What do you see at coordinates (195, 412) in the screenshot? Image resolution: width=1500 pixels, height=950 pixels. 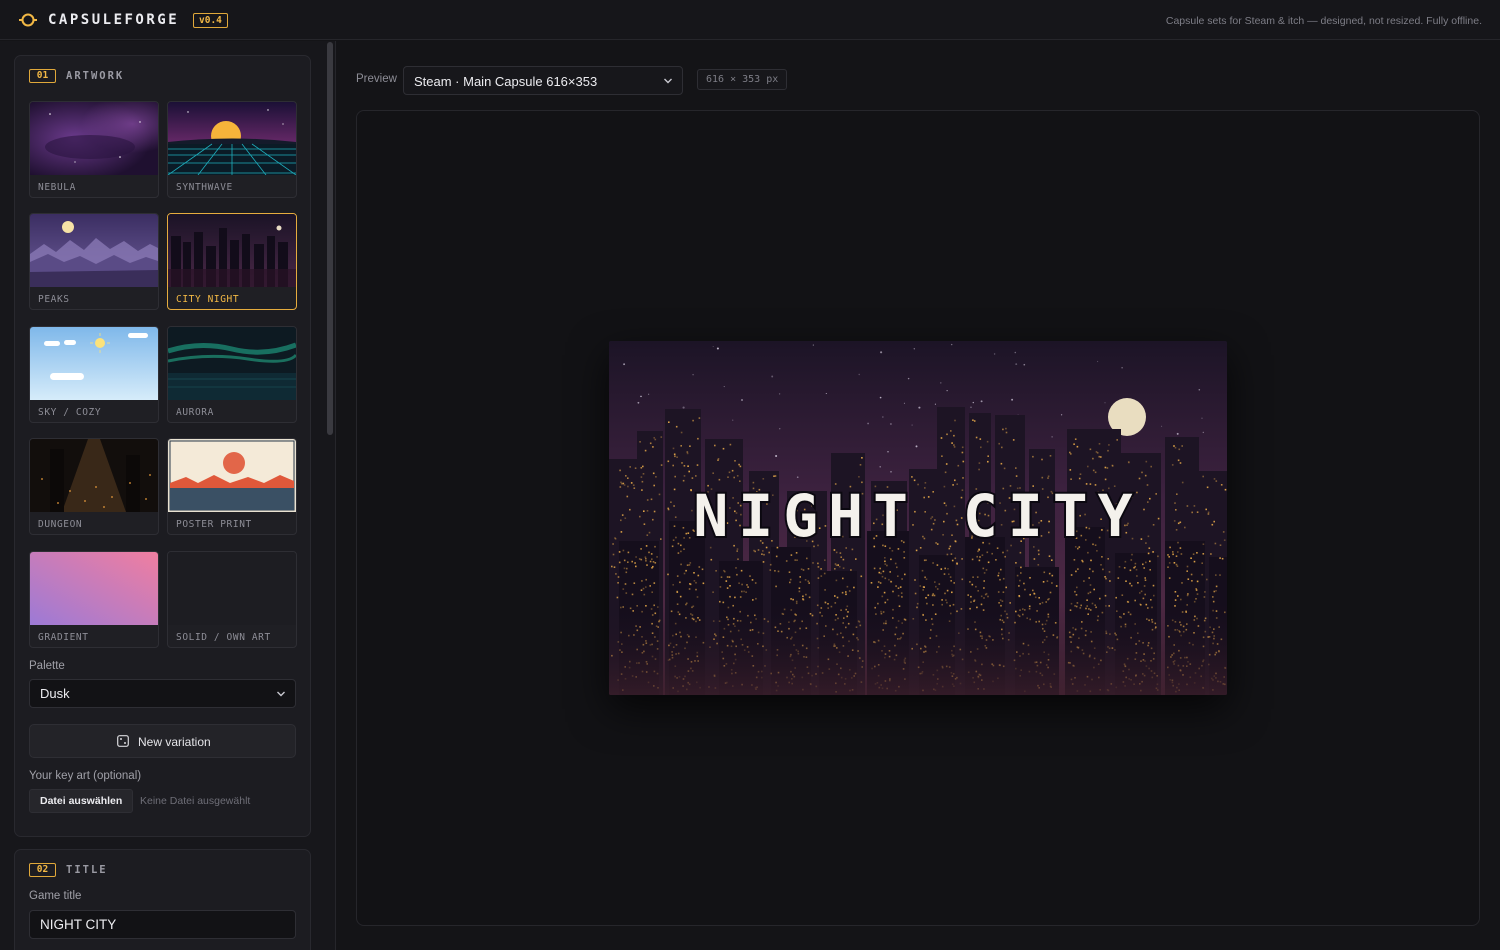 I see `thumb-label: AURORA` at bounding box center [195, 412].